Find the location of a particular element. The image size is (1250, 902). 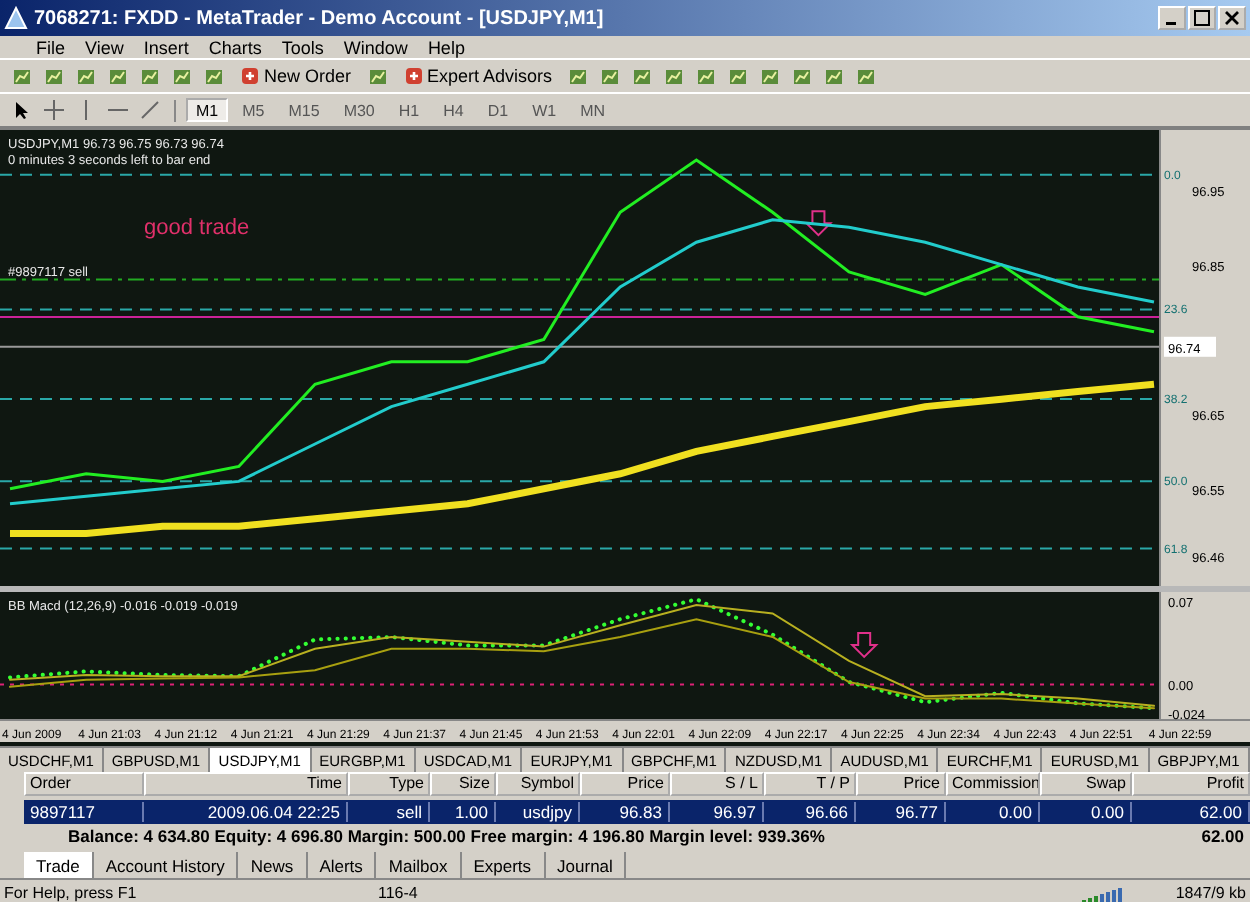

window-title: 7068271: FXDD - MetaTrader - Demo Account - [USDJPY,M1] is located at coordinates (320, 18).